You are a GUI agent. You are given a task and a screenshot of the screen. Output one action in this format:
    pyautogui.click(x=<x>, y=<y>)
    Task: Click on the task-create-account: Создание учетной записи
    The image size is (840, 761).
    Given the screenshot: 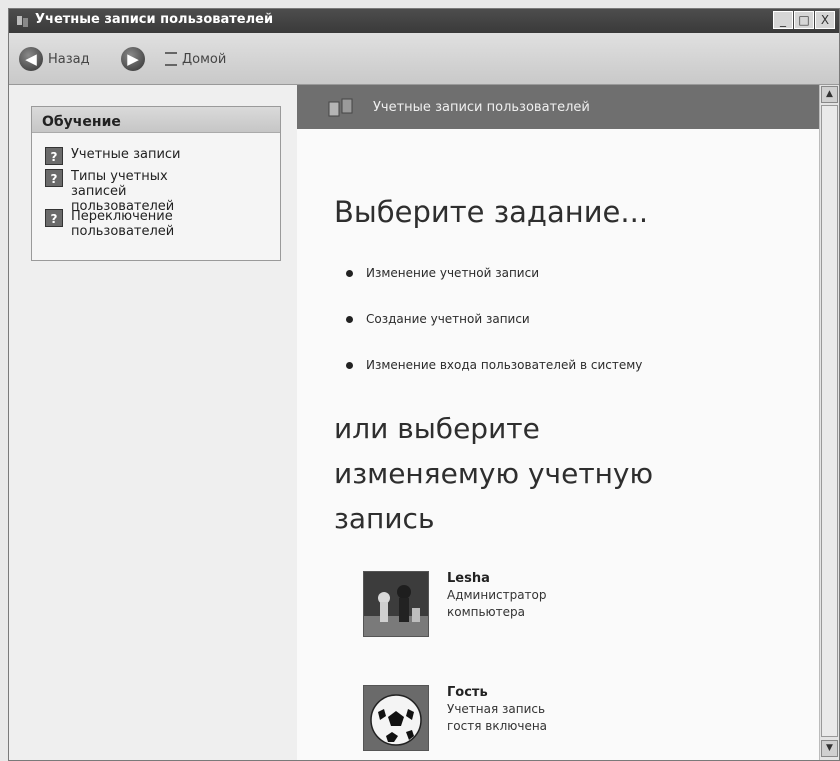 What is the action you would take?
    pyautogui.click(x=438, y=319)
    